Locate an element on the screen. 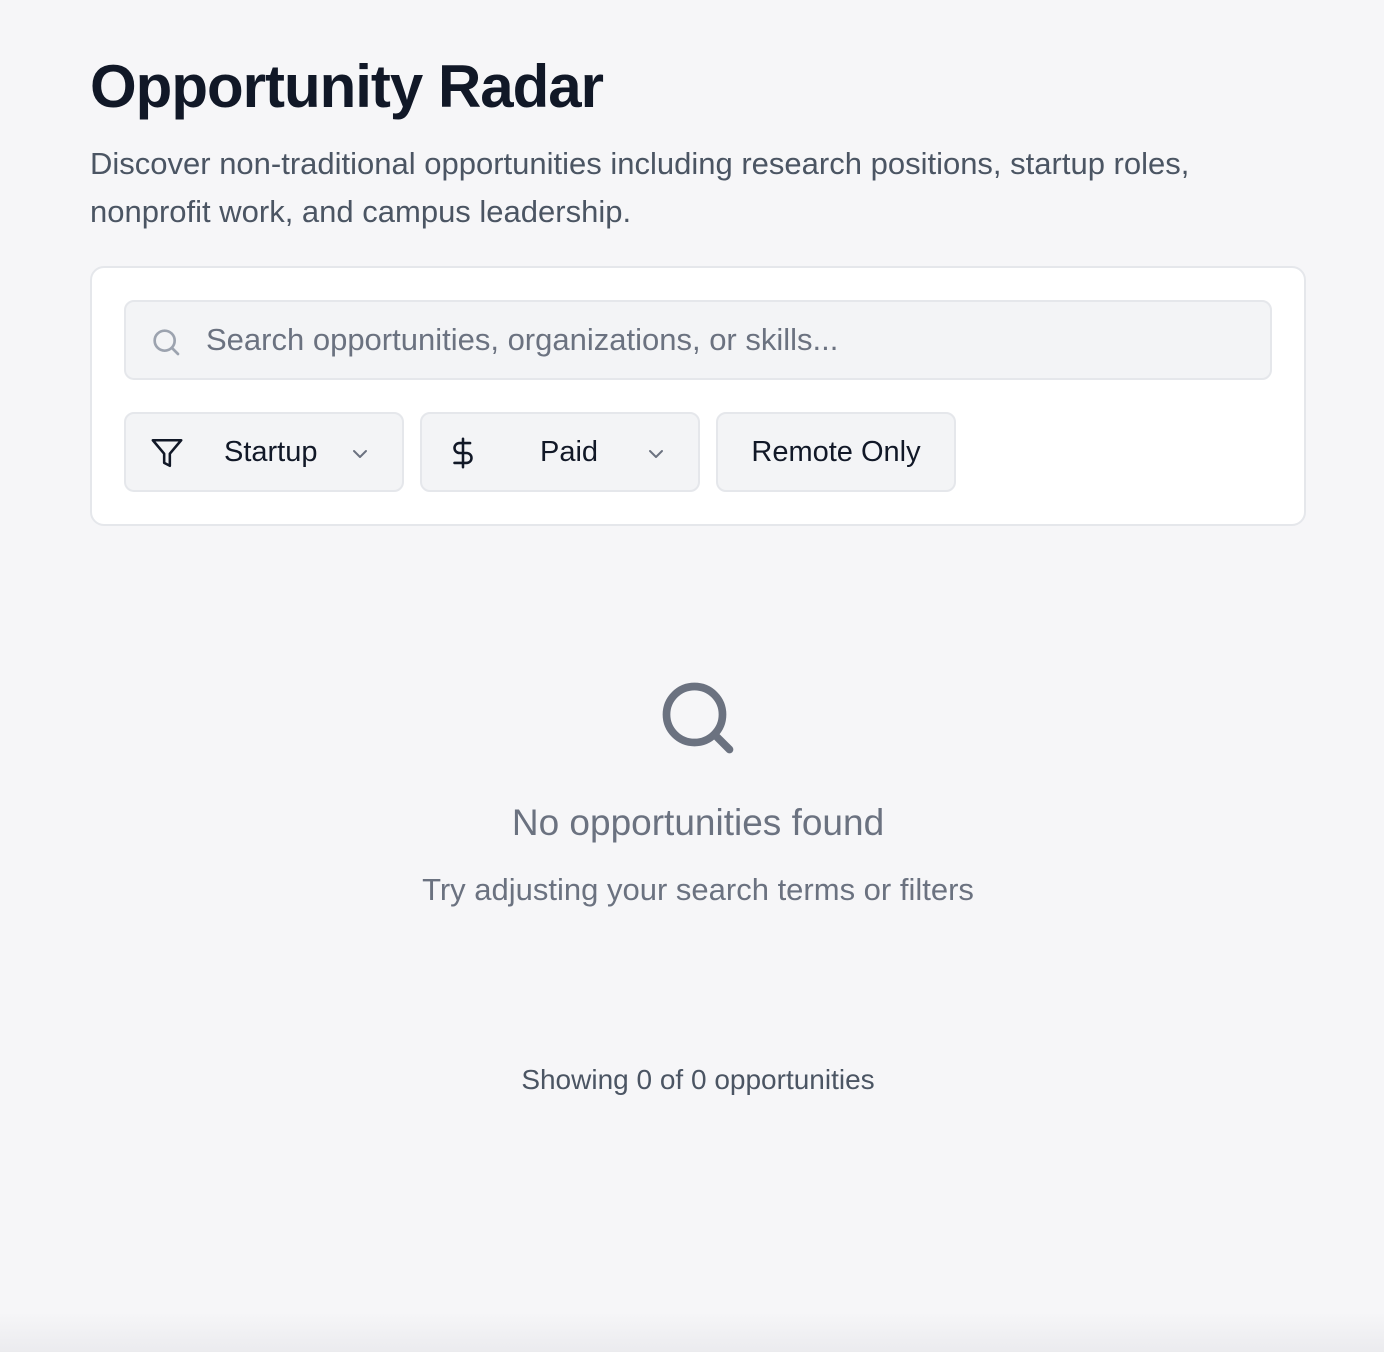 This screenshot has width=1384, height=1352. empty-state-title: No opportunities found is located at coordinates (698, 822).